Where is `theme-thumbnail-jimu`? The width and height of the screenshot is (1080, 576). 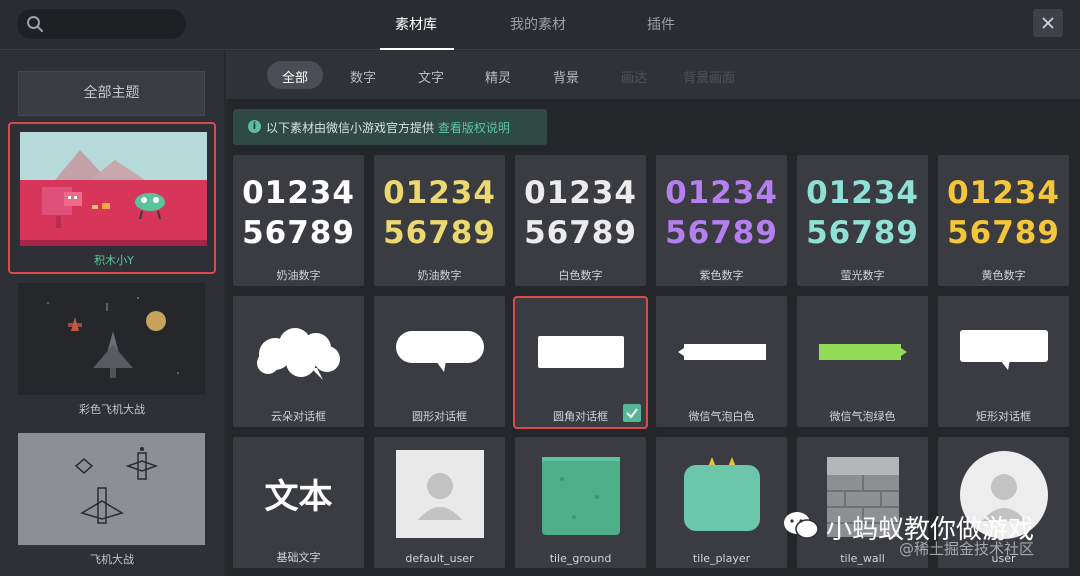
theme-thumbnail-jimu is located at coordinates (113, 189).